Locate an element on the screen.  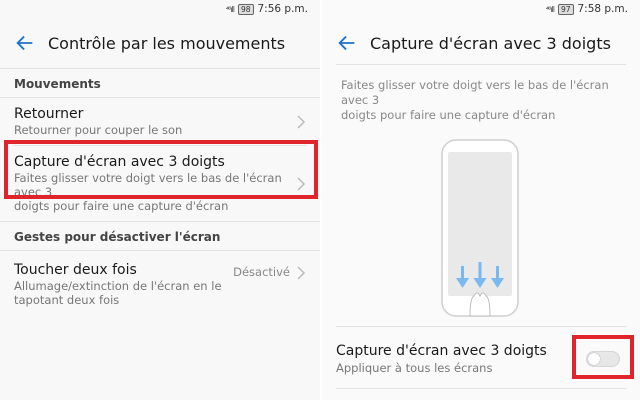
battery-icon: 97 is located at coordinates (565, 9).